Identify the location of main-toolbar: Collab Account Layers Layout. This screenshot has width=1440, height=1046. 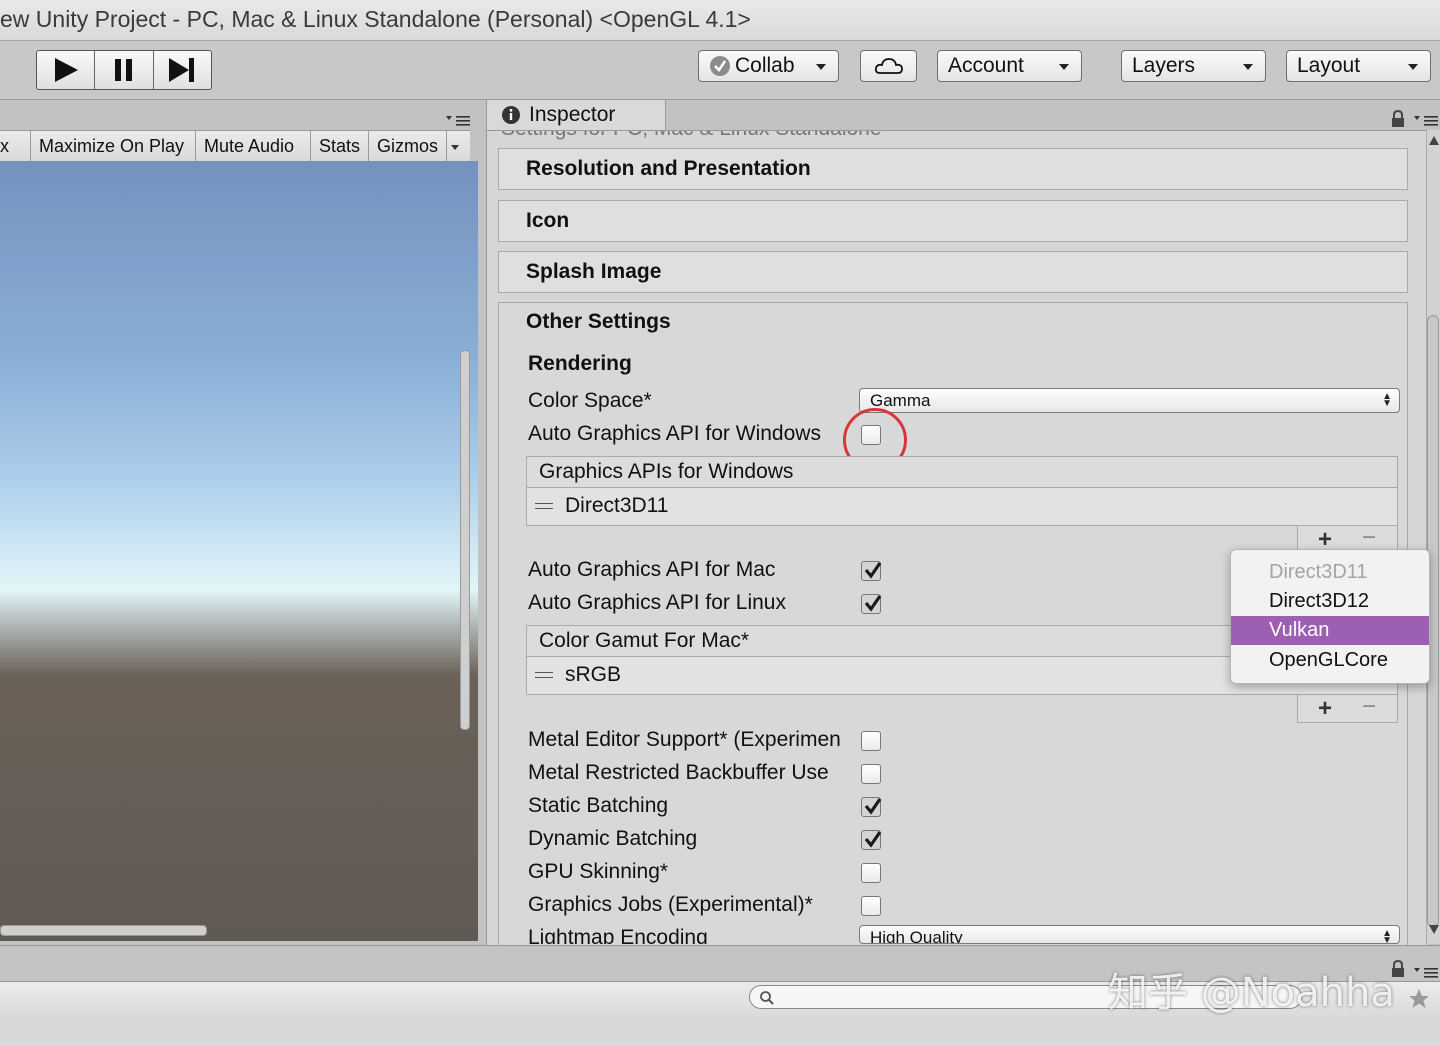
(720, 70).